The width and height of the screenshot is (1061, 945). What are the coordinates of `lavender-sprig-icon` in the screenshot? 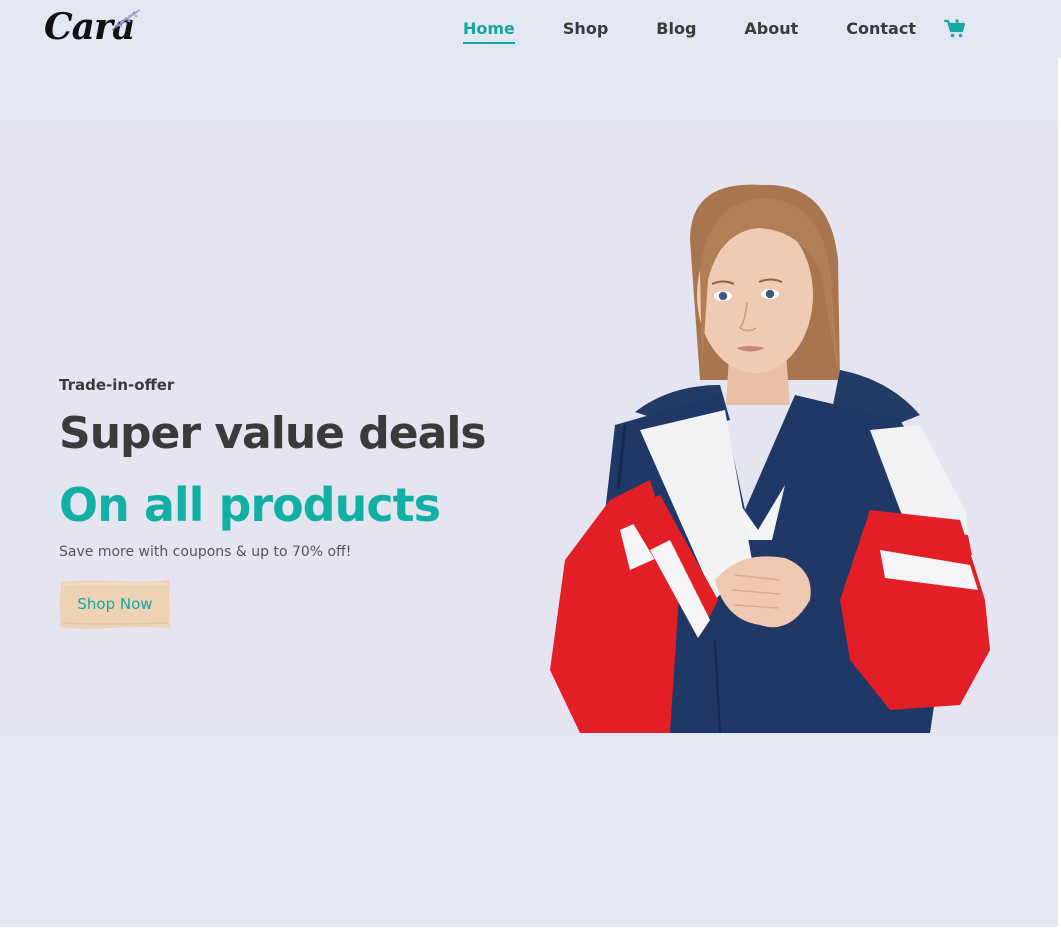 It's located at (126, 20).